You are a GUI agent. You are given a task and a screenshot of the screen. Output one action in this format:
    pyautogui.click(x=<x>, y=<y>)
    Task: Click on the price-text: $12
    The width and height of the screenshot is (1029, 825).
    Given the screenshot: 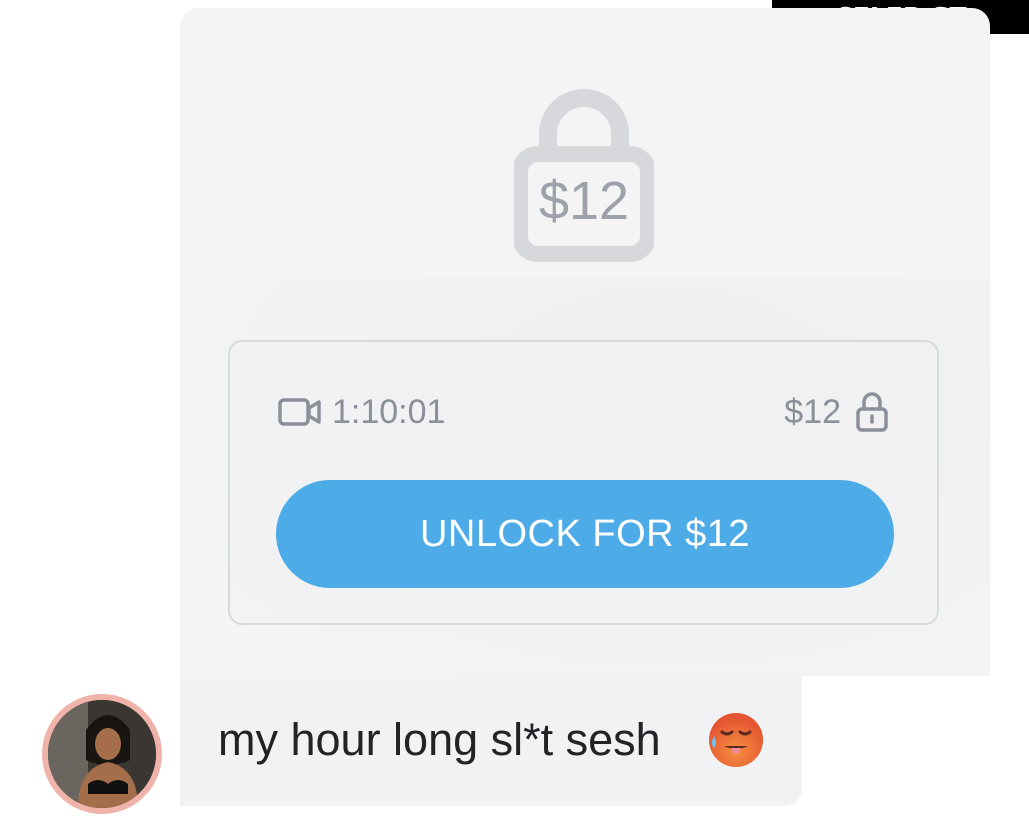 What is the action you would take?
    pyautogui.click(x=812, y=411)
    